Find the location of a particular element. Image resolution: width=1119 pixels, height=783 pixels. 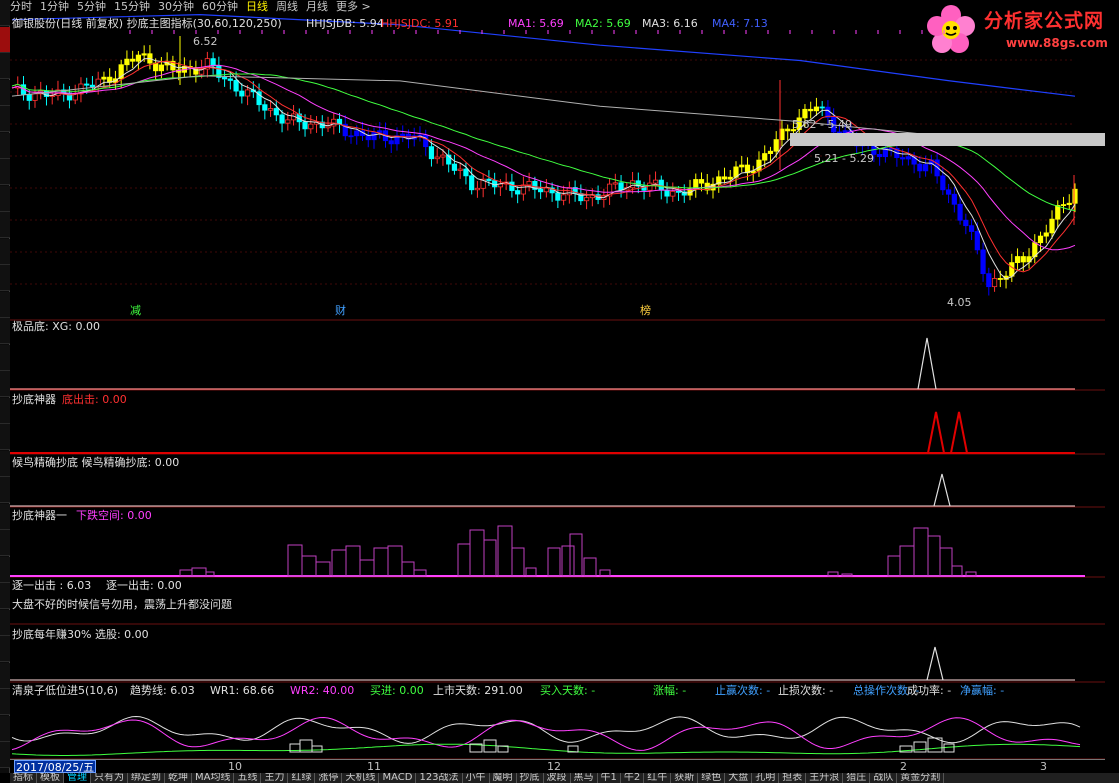

bottom-tab-28: 猎庄 is located at coordinates (857, 778).